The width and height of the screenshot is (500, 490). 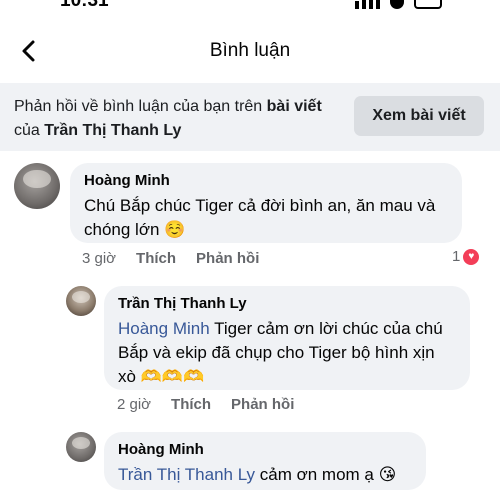 I want to click on page-title: Bình luận, so click(x=250, y=50).